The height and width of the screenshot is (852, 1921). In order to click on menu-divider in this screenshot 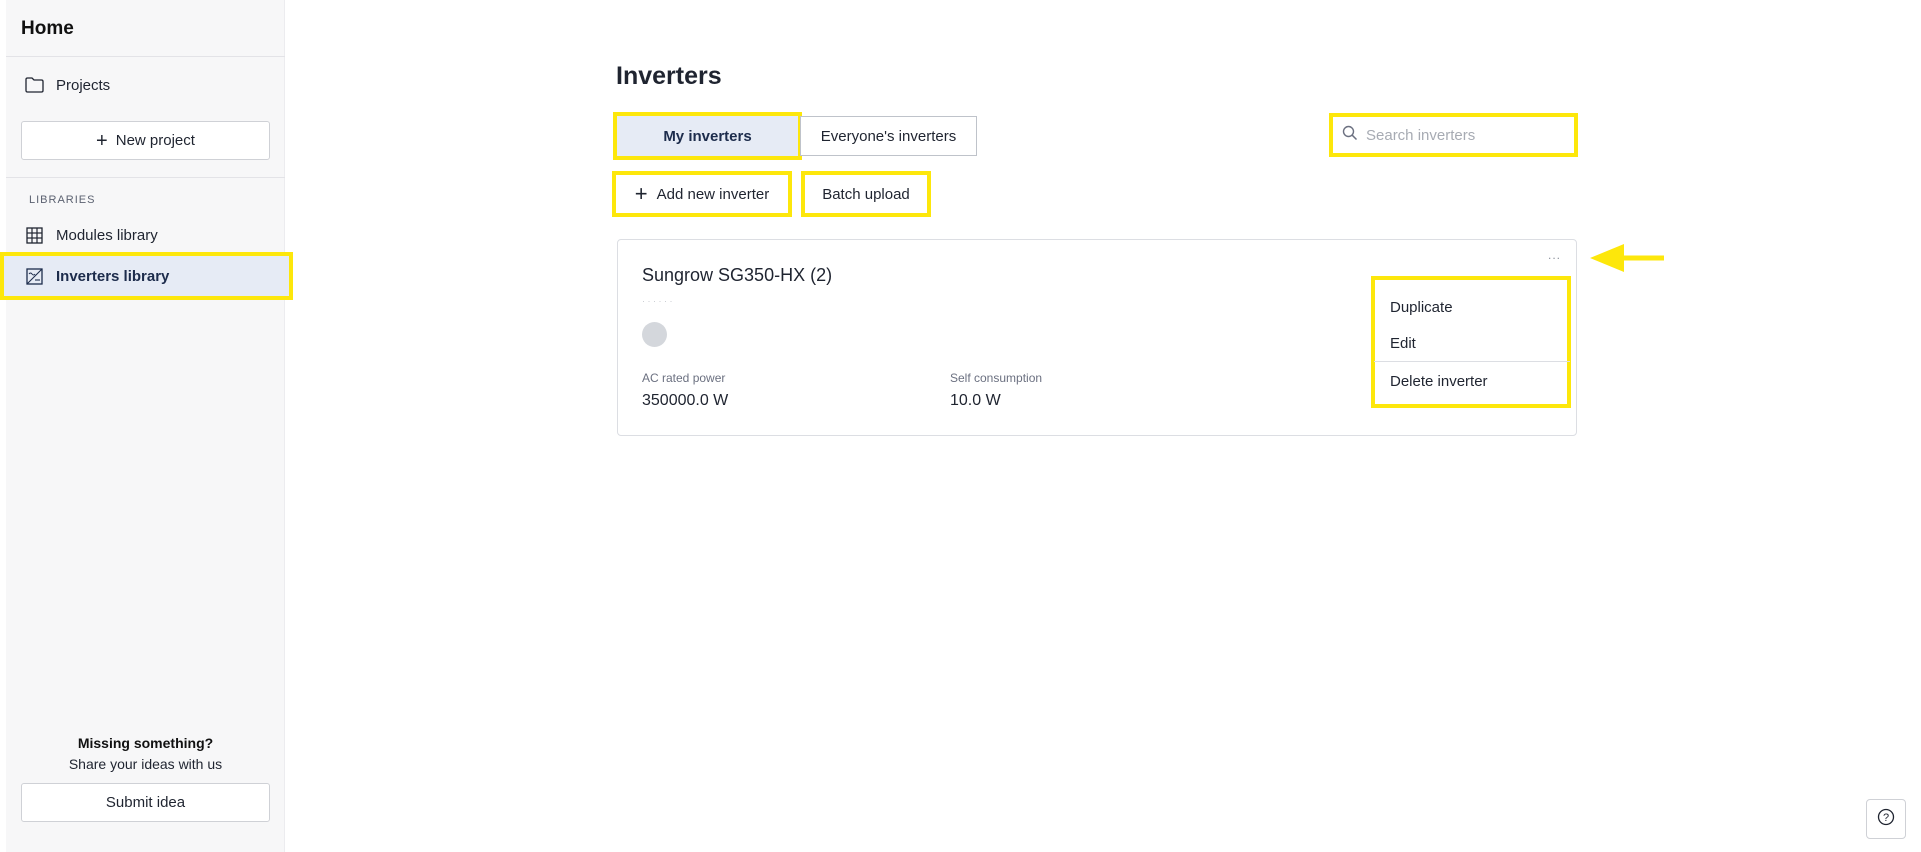, I will do `click(1472, 361)`.